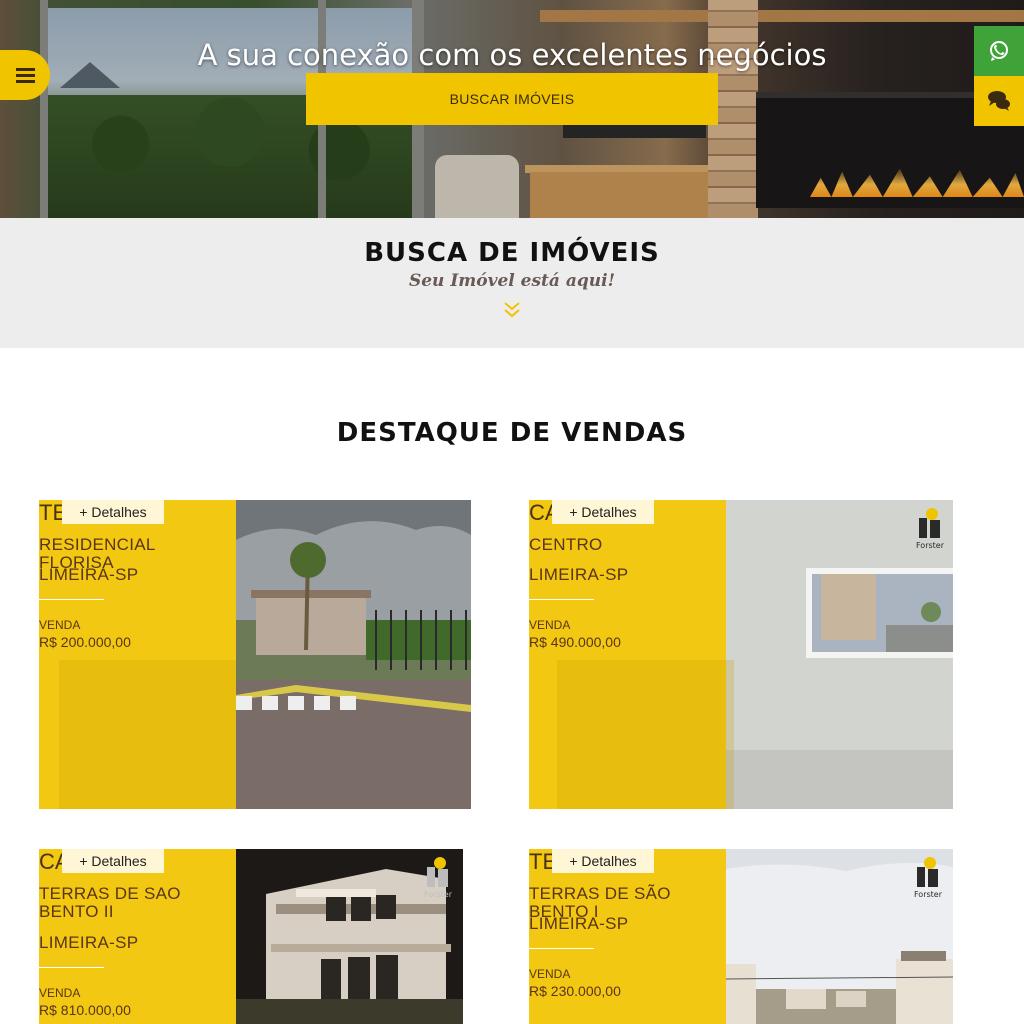  What do you see at coordinates (85, 642) in the screenshot?
I see `property-price: R$ 200.000,00` at bounding box center [85, 642].